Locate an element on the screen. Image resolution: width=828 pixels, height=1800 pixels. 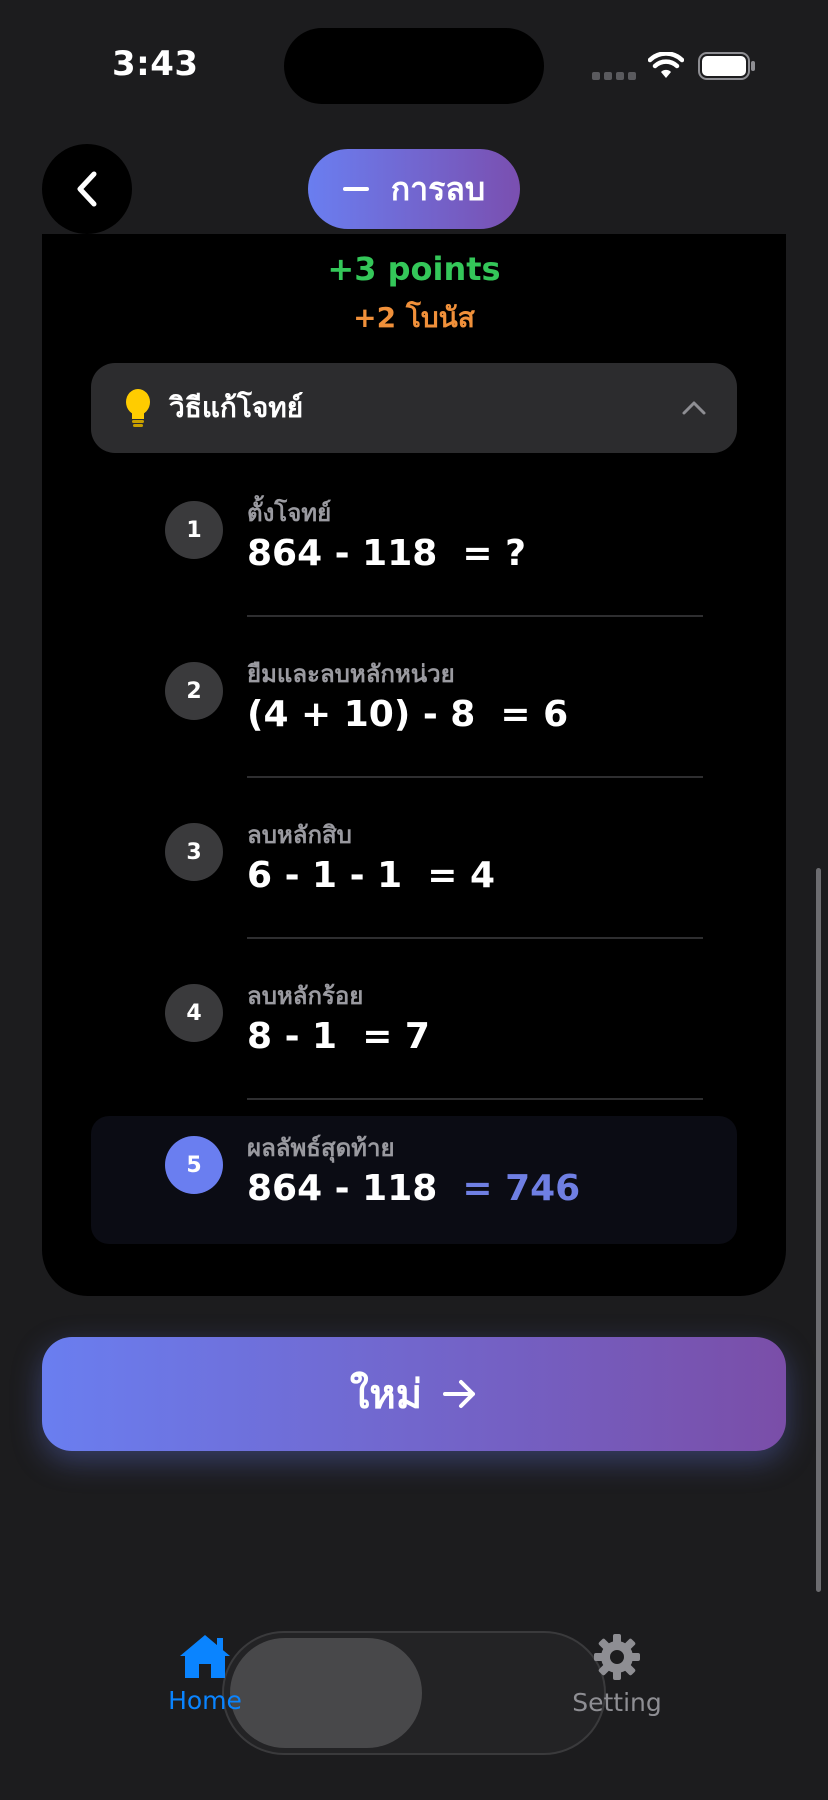
step-label: ลบหลักสิบ is located at coordinates (299, 835).